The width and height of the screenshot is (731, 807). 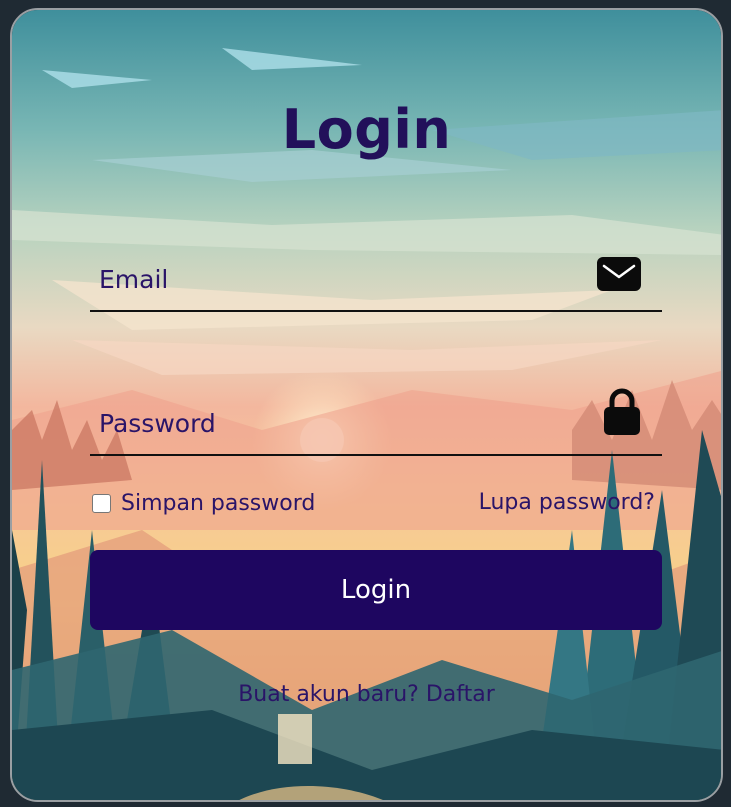 What do you see at coordinates (622, 414) in the screenshot?
I see `lock-icon` at bounding box center [622, 414].